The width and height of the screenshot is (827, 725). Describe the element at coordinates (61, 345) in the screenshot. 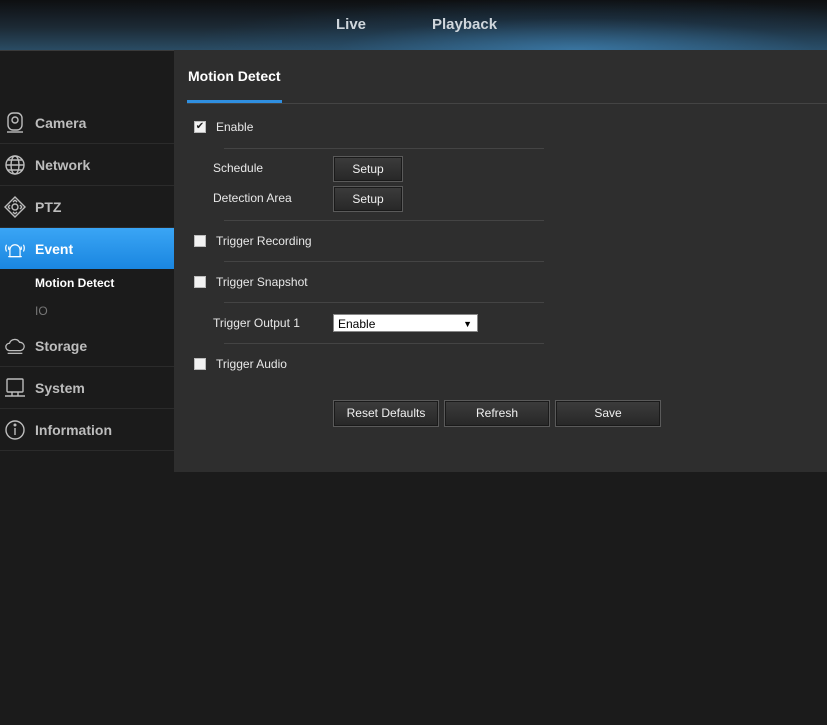

I see `sidebar-item-label: Storage` at that location.